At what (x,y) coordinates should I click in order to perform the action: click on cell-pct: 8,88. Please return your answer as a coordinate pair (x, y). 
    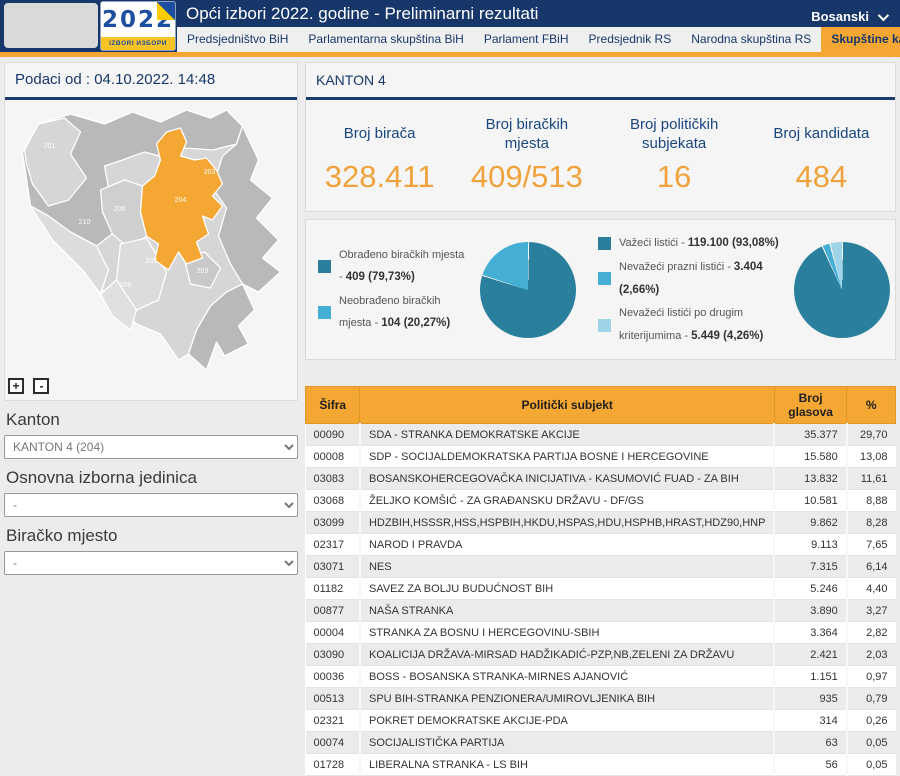
    Looking at the image, I should click on (871, 501).